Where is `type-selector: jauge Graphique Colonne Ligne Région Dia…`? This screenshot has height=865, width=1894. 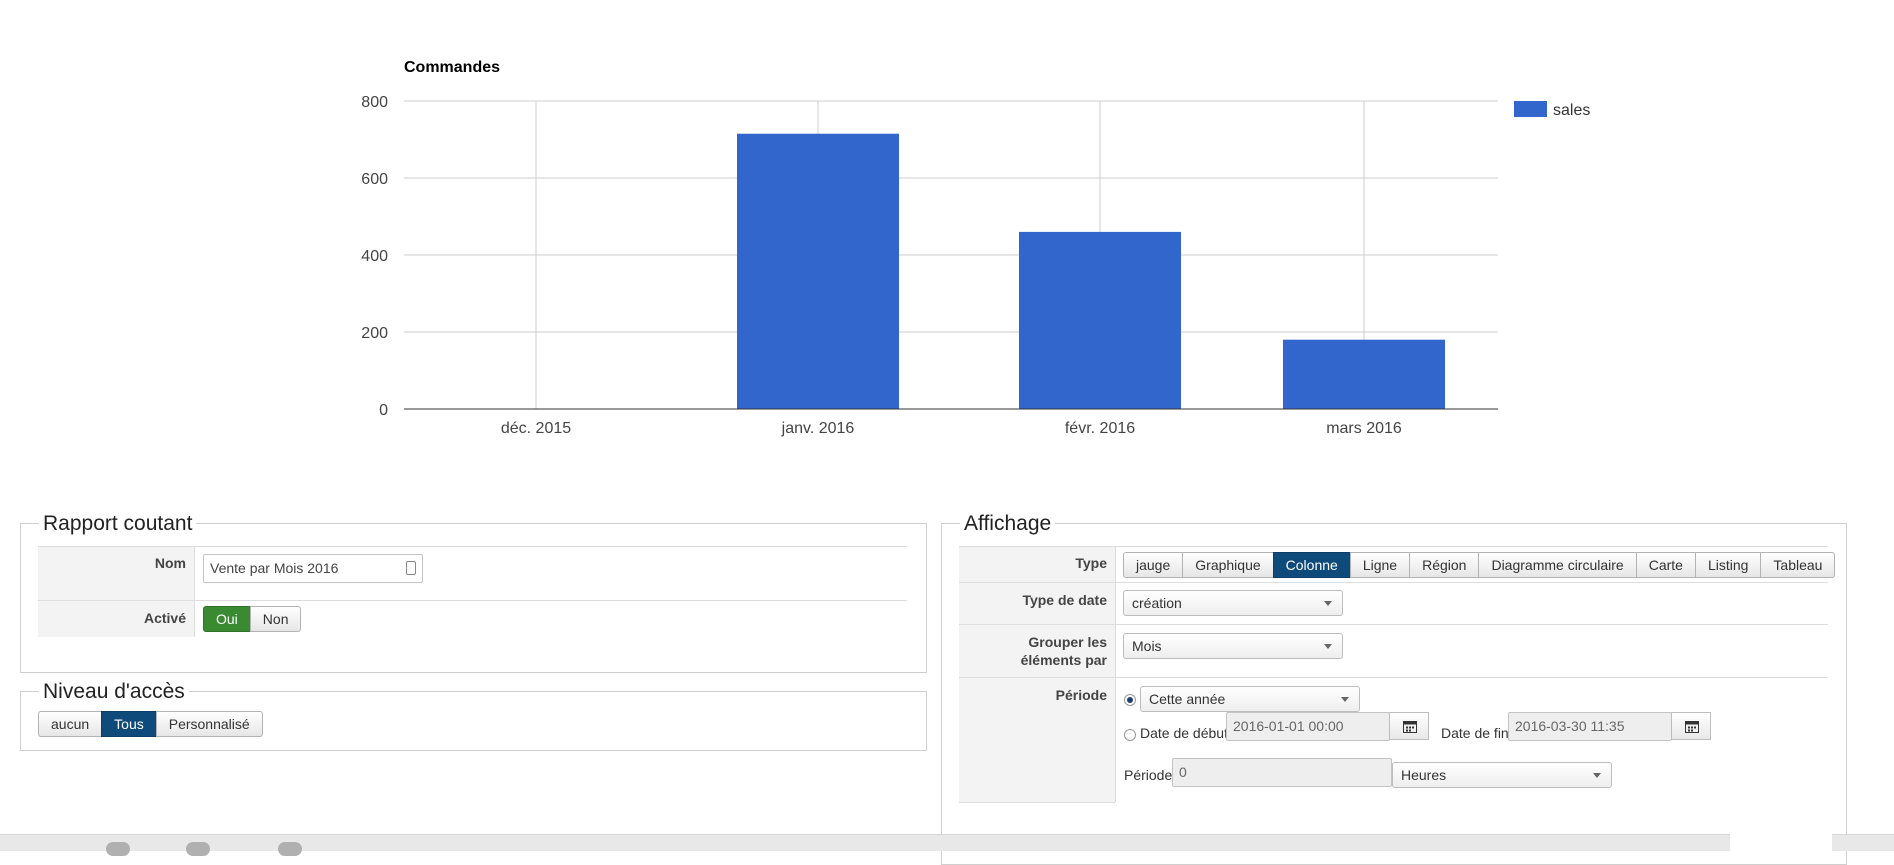
type-selector: jauge Graphique Colonne Ligne Région Dia… is located at coordinates (1479, 565).